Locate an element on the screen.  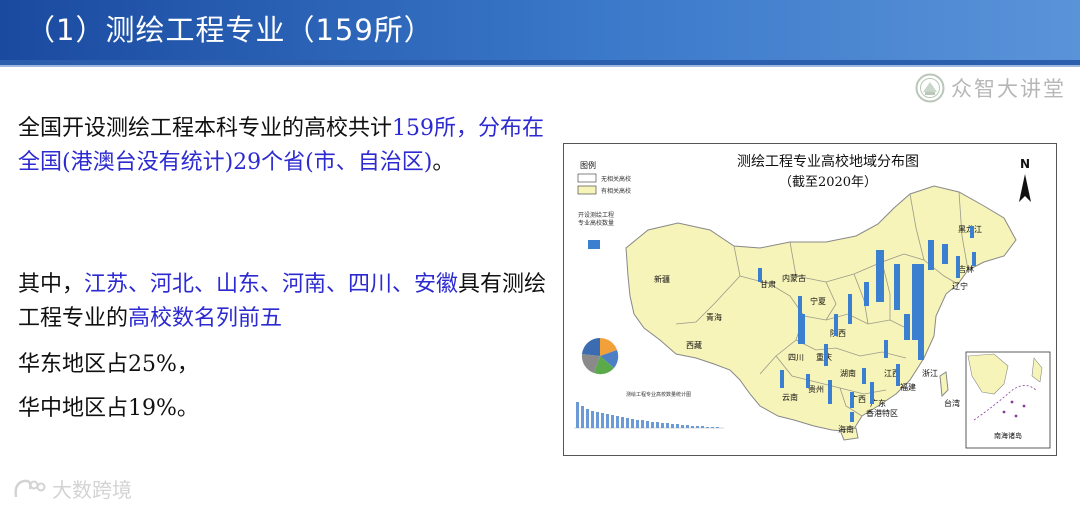
legend-swatch-none is located at coordinates (587, 178).